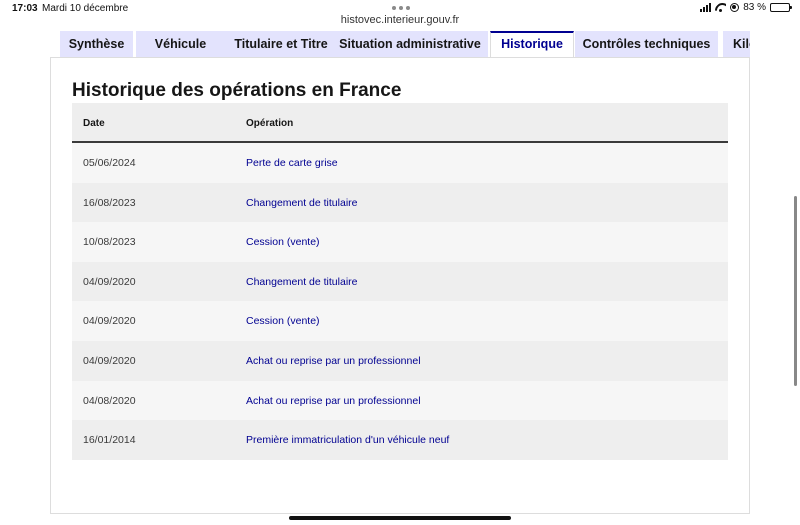  Describe the element at coordinates (109, 202) in the screenshot. I see `cell-date: 16/08/2023` at that location.